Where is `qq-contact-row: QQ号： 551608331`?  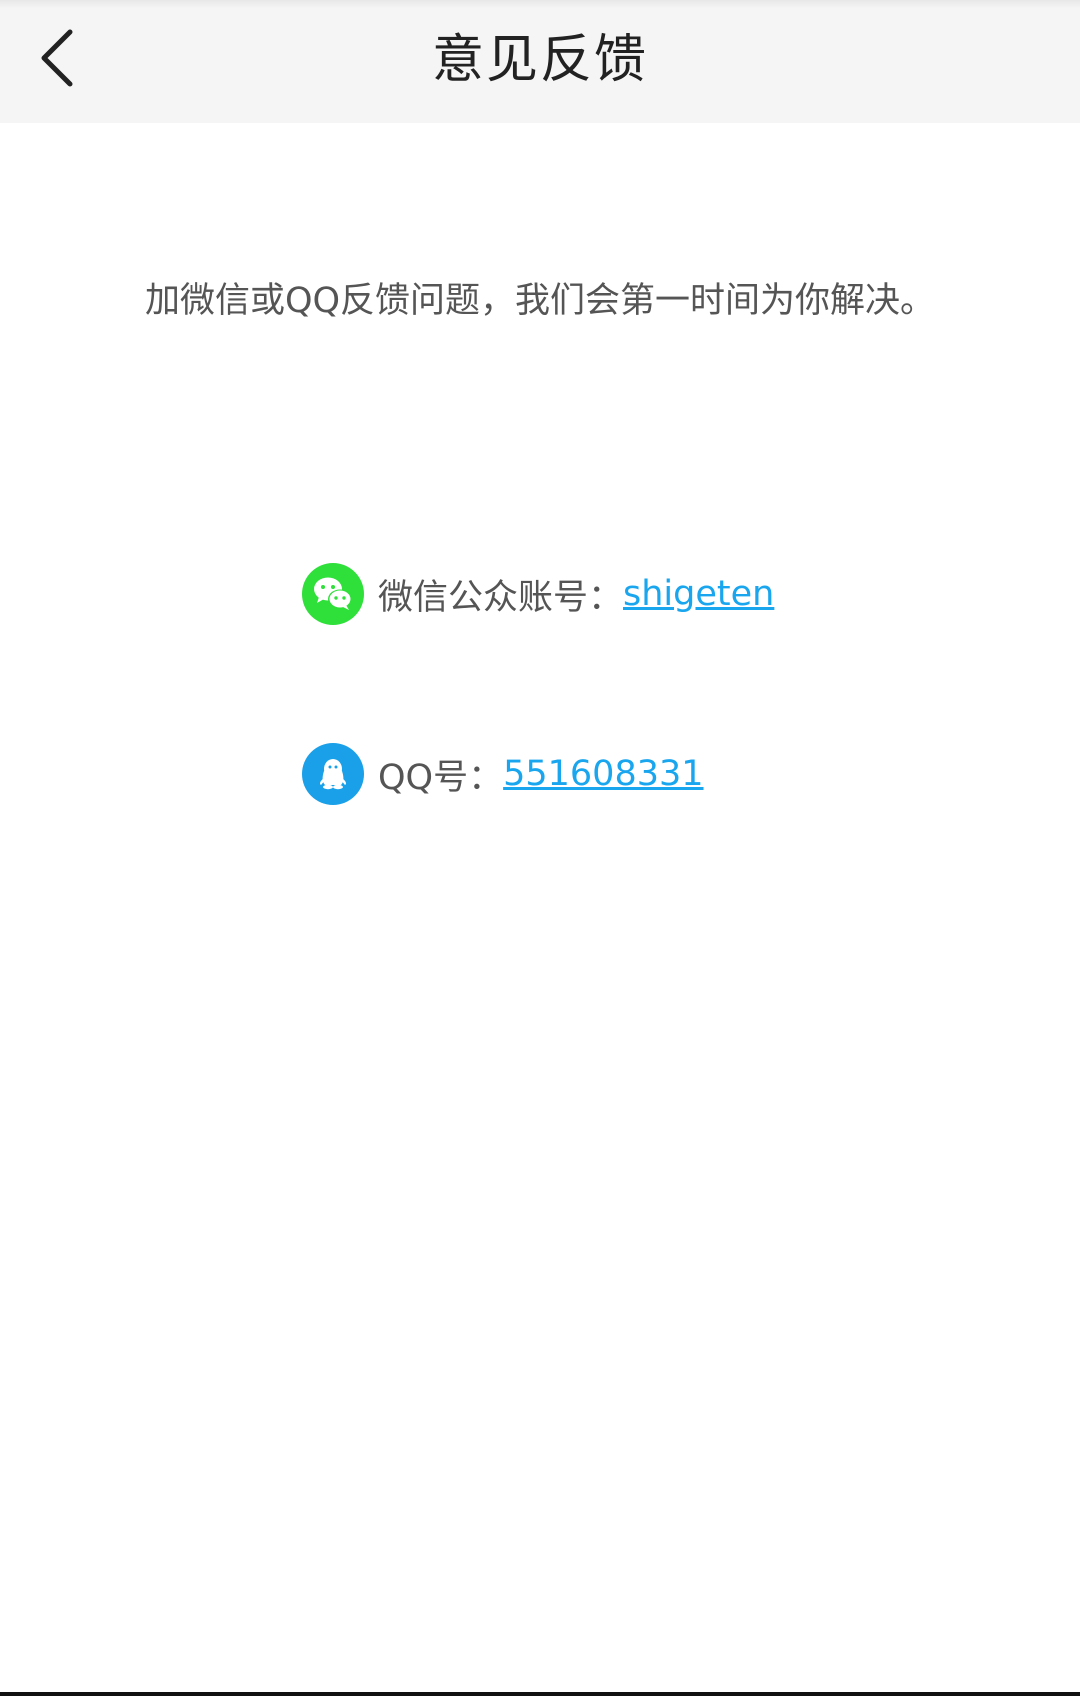
qq-contact-row: QQ号： 551608331 is located at coordinates (503, 774).